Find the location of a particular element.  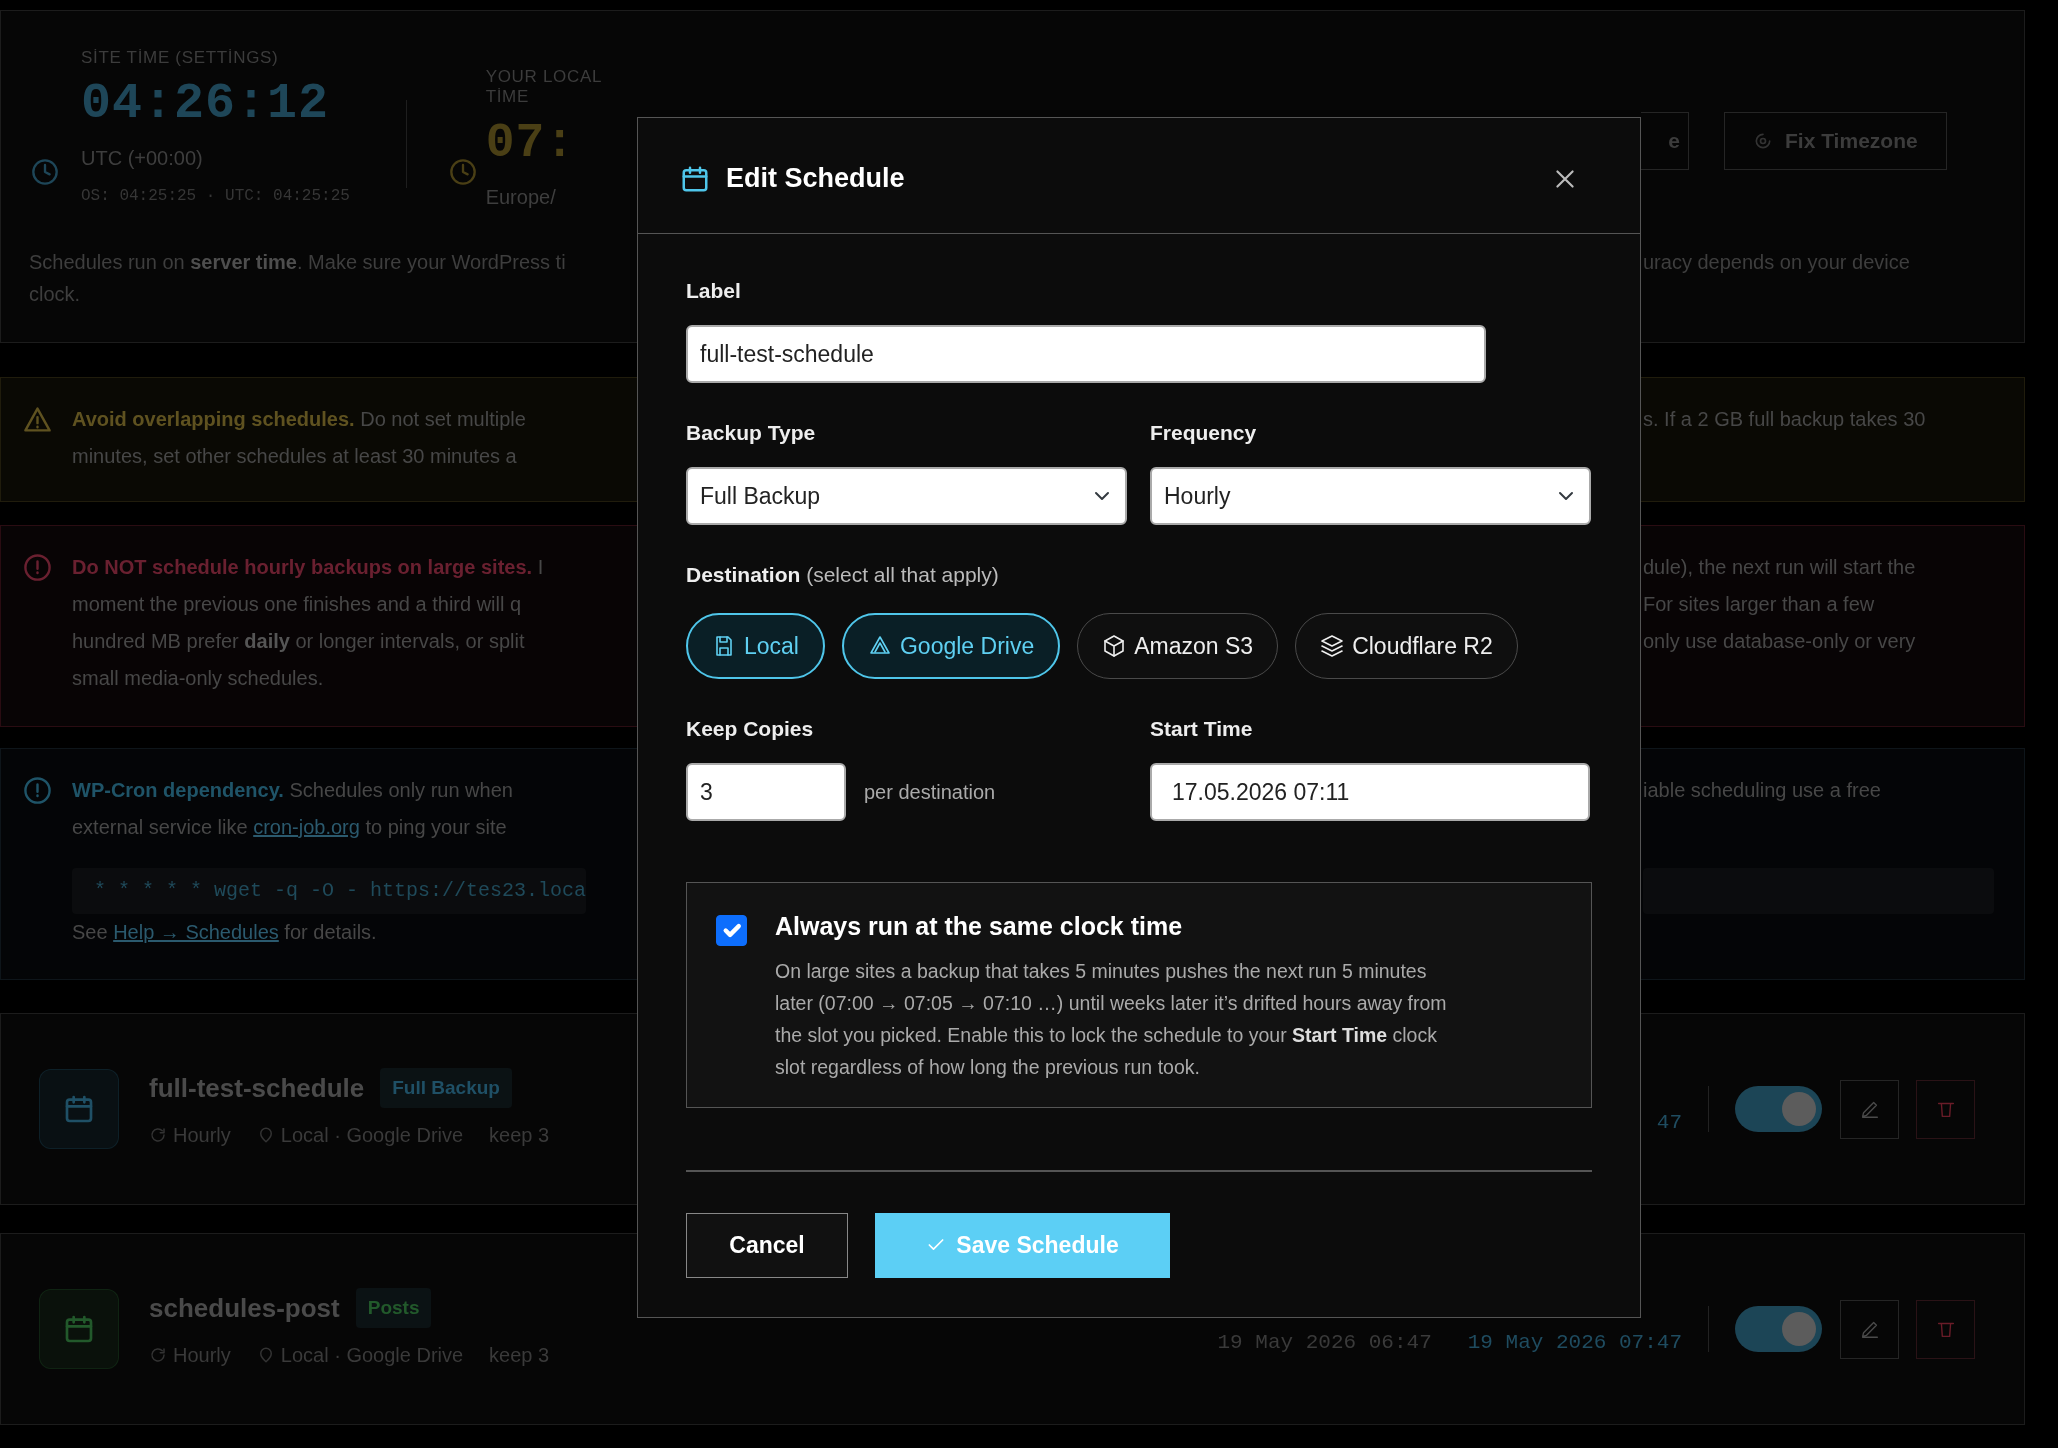

dialog-title: Edit Schedule is located at coordinates (816, 179).